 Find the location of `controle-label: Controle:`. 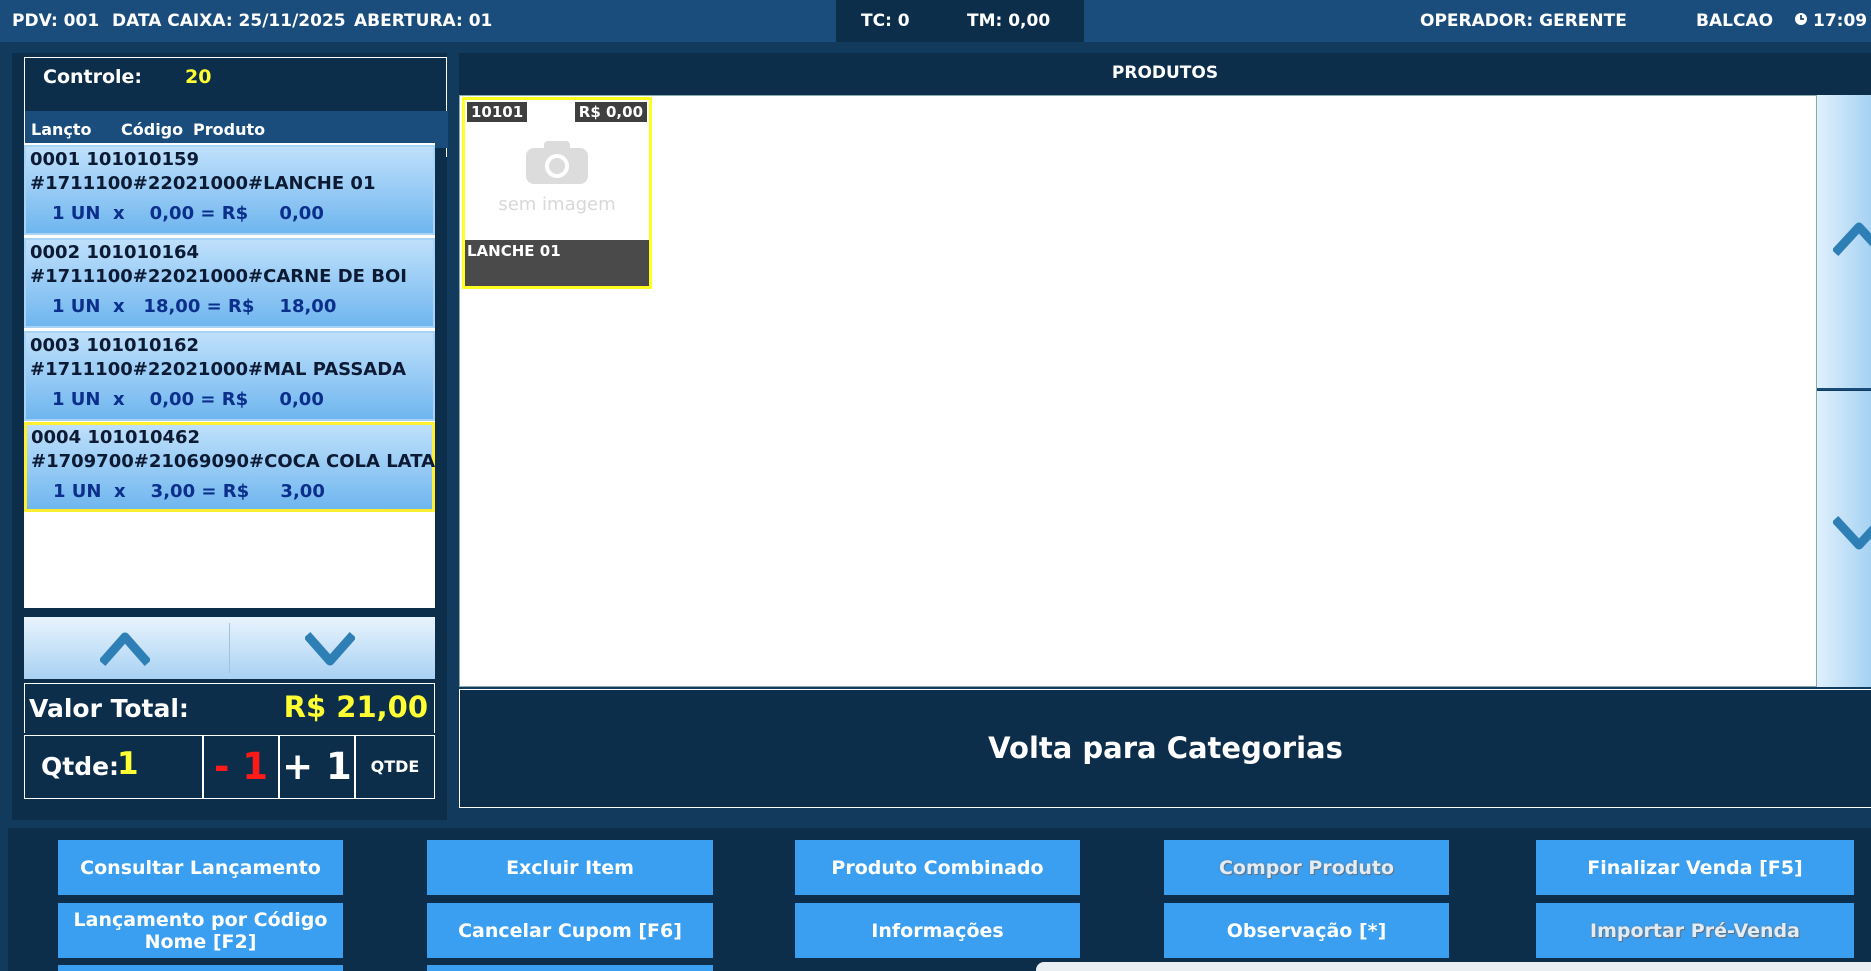

controle-label: Controle: is located at coordinates (93, 77).